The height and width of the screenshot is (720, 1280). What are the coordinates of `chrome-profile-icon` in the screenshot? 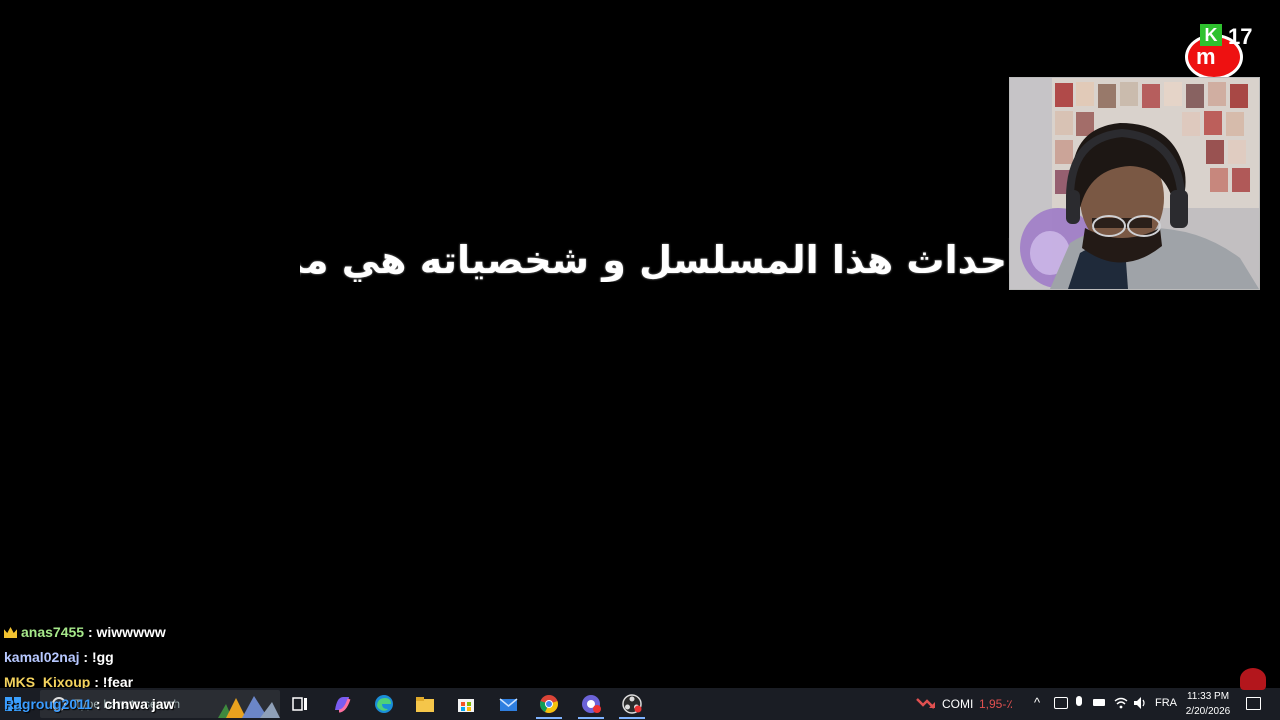 It's located at (591, 706).